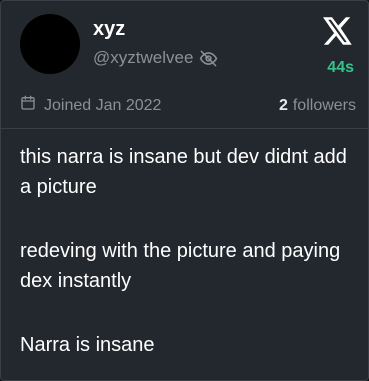  I want to click on divider, so click(184, 128).